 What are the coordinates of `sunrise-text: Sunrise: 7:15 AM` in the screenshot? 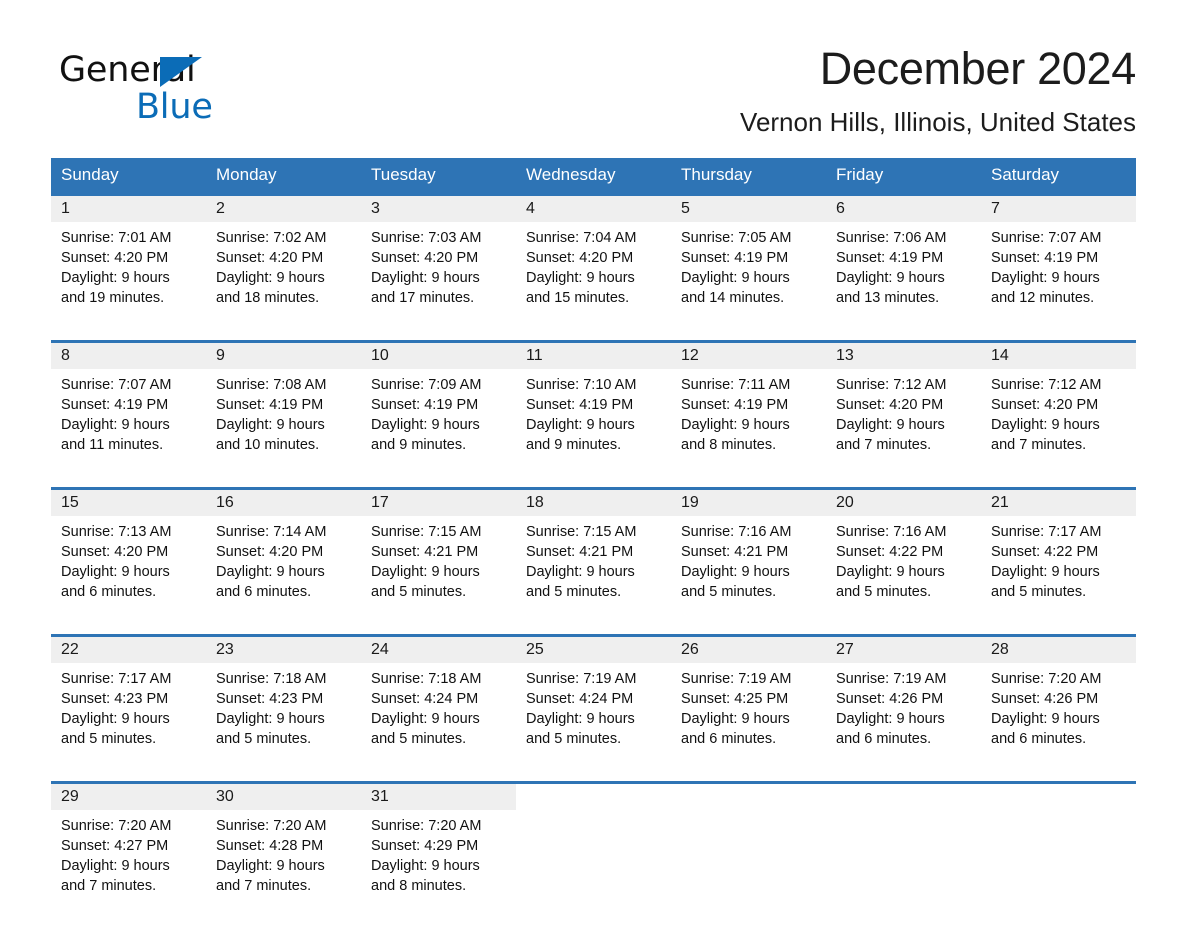 It's located at (426, 532).